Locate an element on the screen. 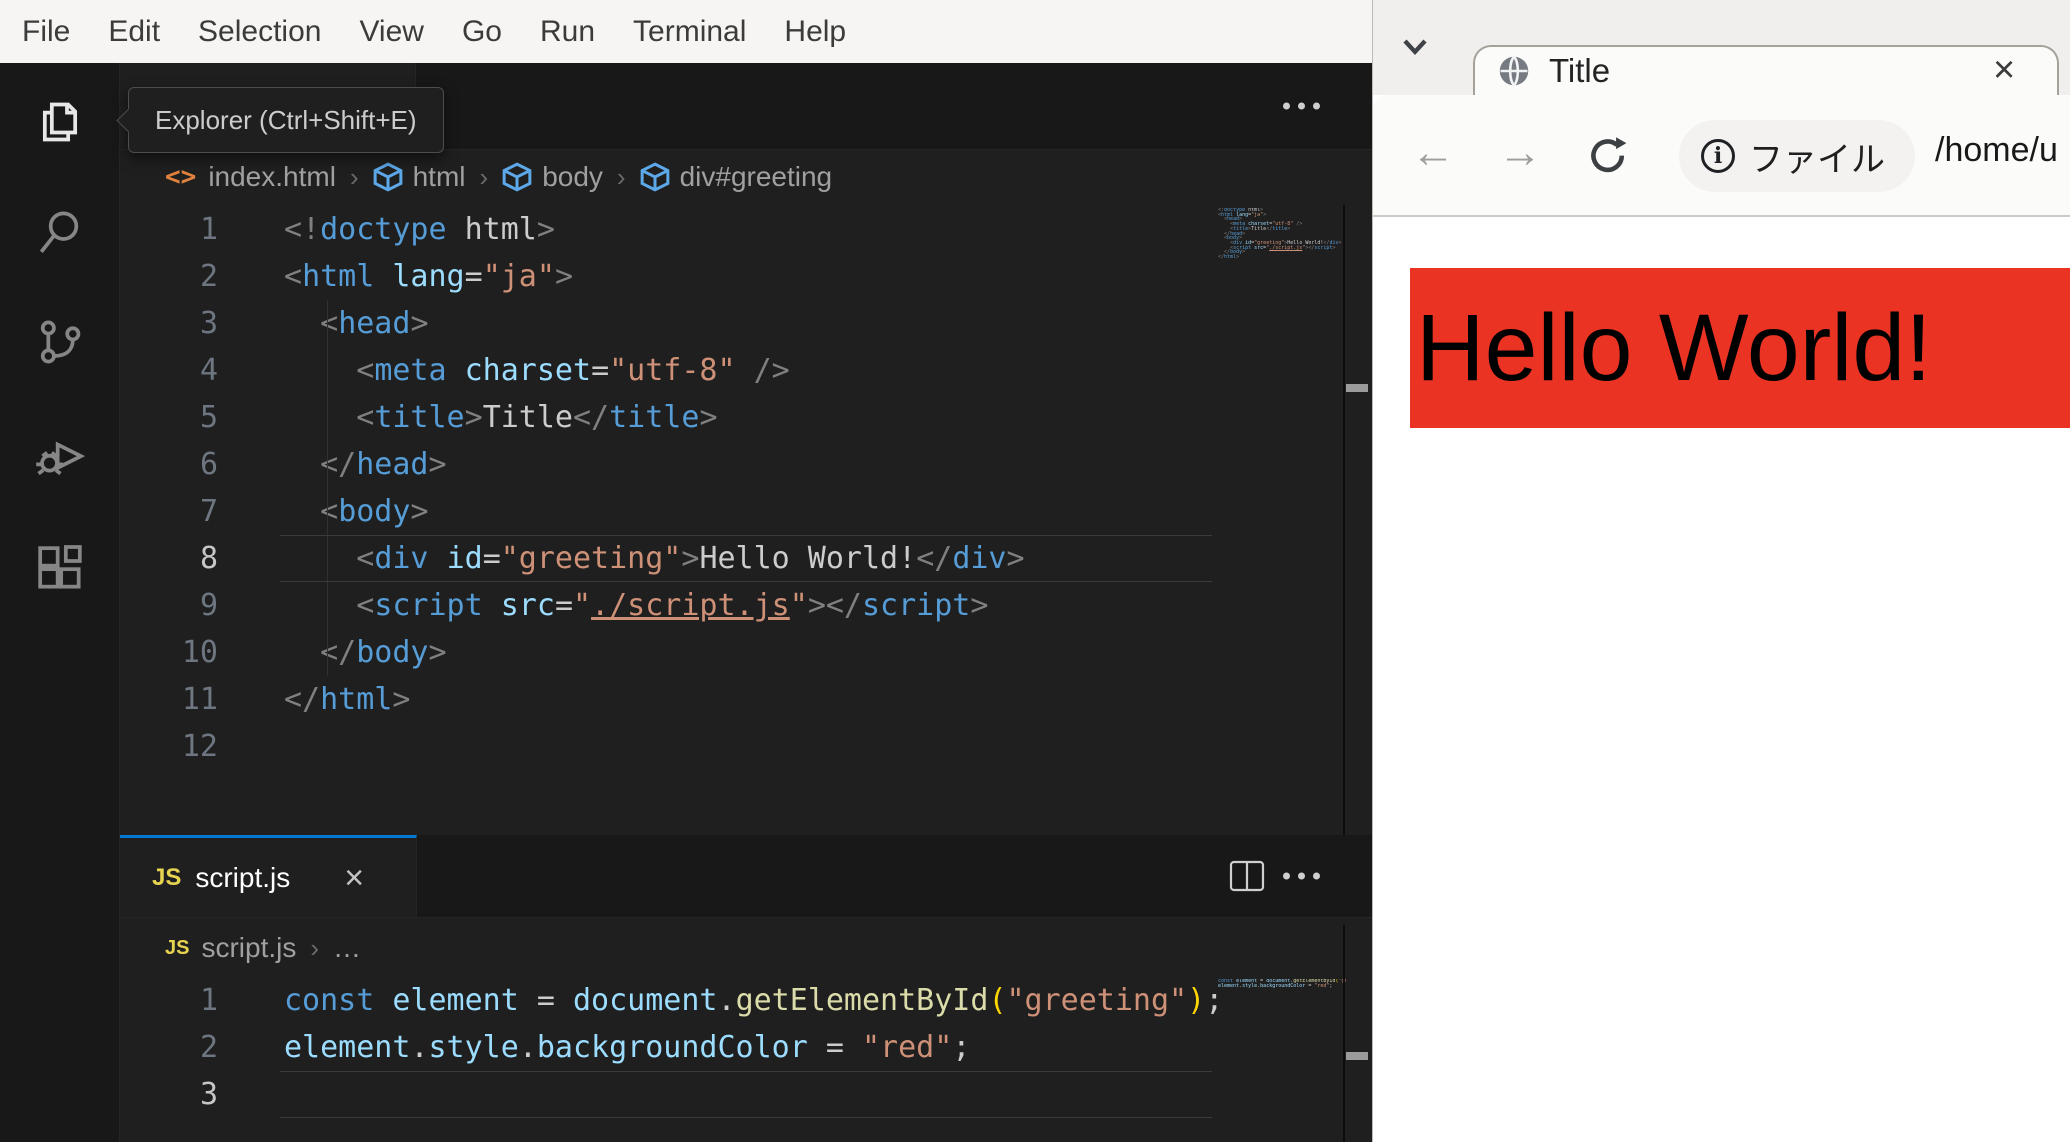  menu-item-file: File is located at coordinates (46, 32).